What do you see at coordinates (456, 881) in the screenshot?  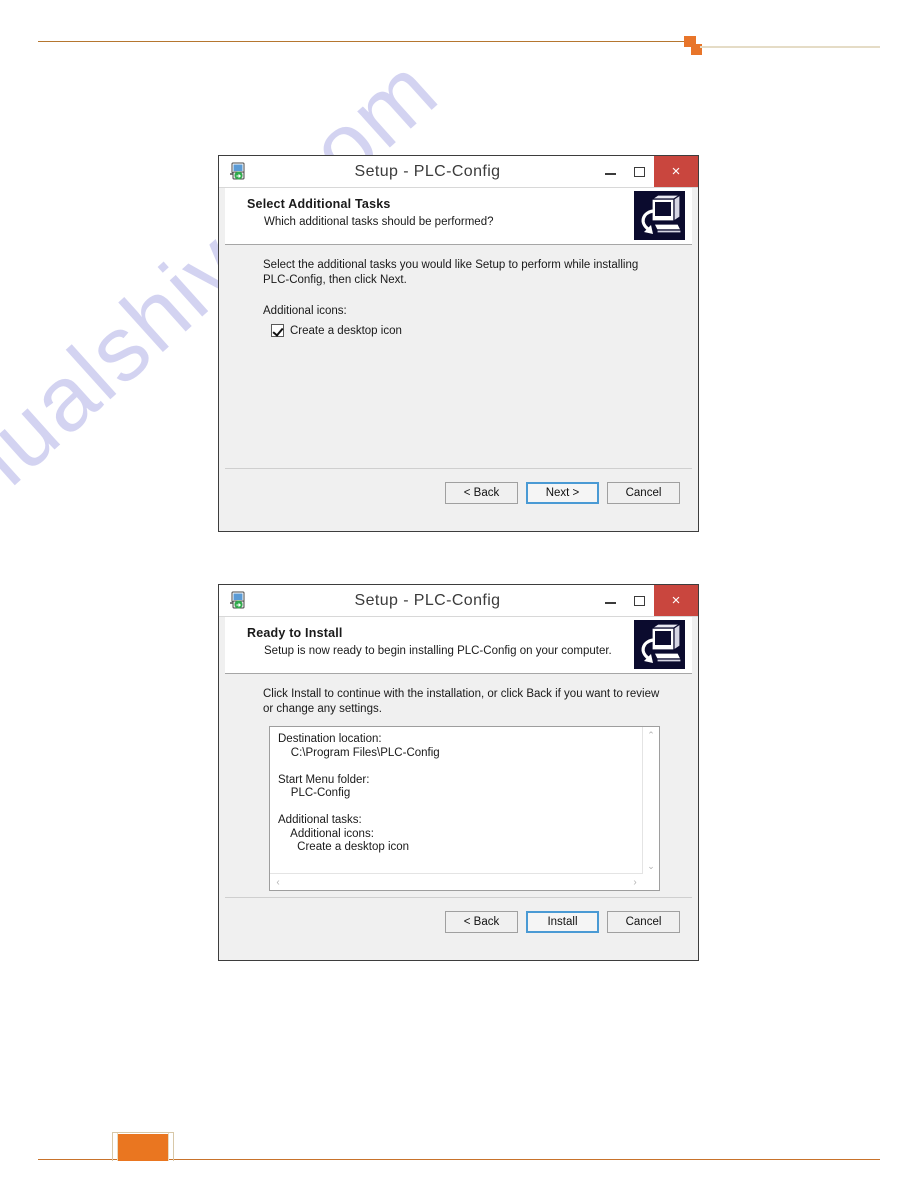 I see `horizontal-scrollbar: ‹ ›` at bounding box center [456, 881].